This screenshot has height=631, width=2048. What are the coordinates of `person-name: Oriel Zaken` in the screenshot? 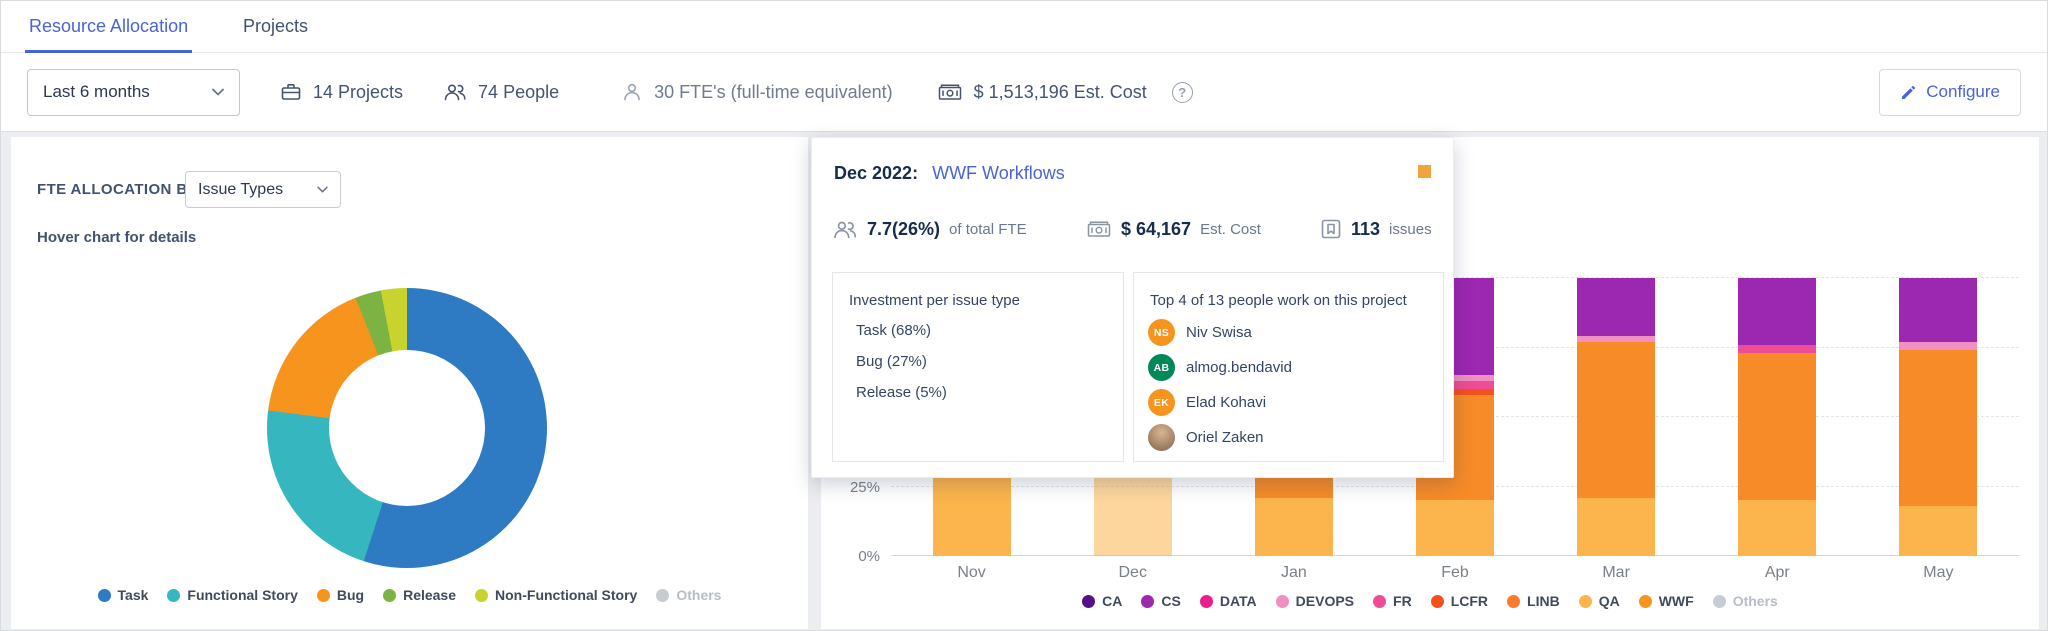 It's located at (1225, 437).